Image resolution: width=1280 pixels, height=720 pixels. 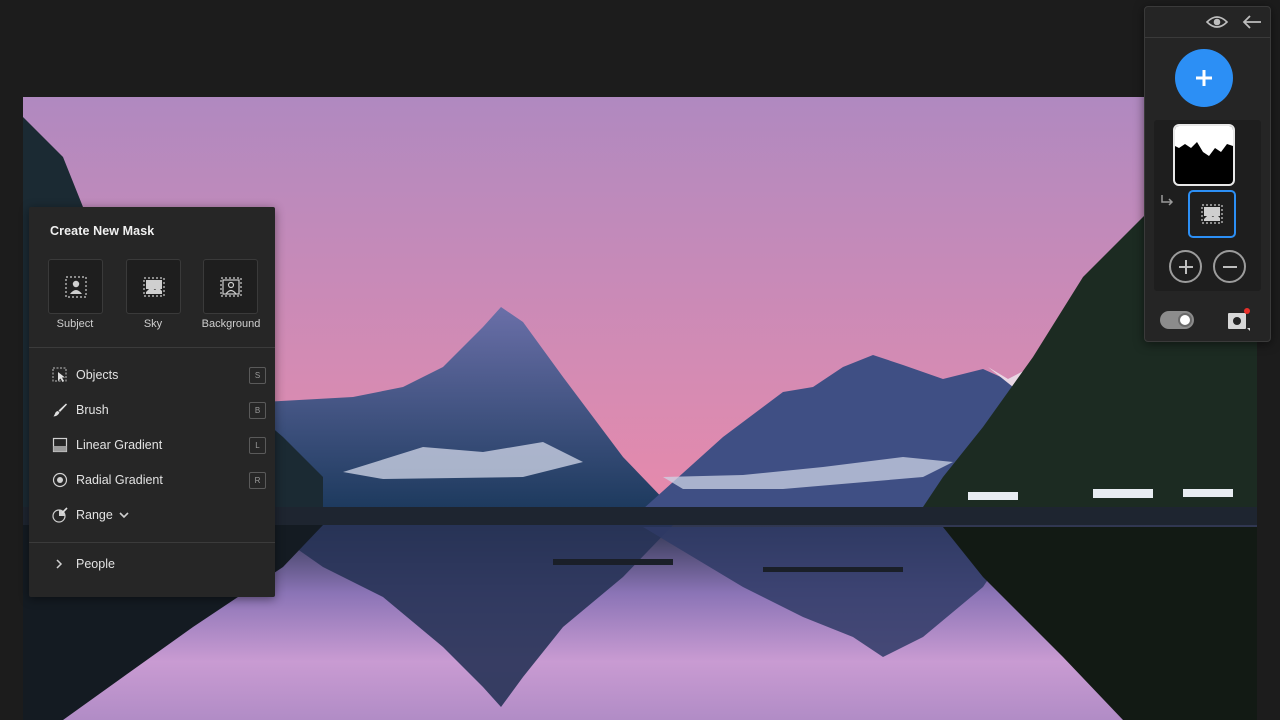 I want to click on sky-label: Sky, so click(x=153, y=324).